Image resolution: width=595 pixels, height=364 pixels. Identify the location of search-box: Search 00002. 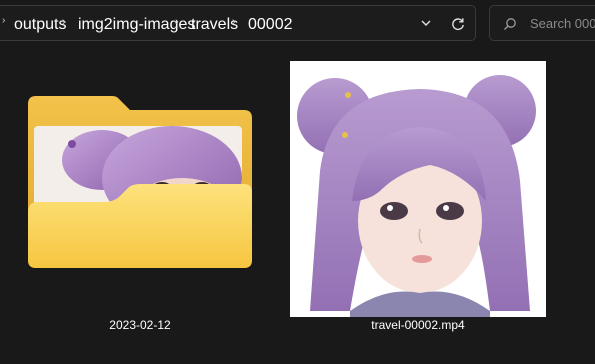
(542, 23).